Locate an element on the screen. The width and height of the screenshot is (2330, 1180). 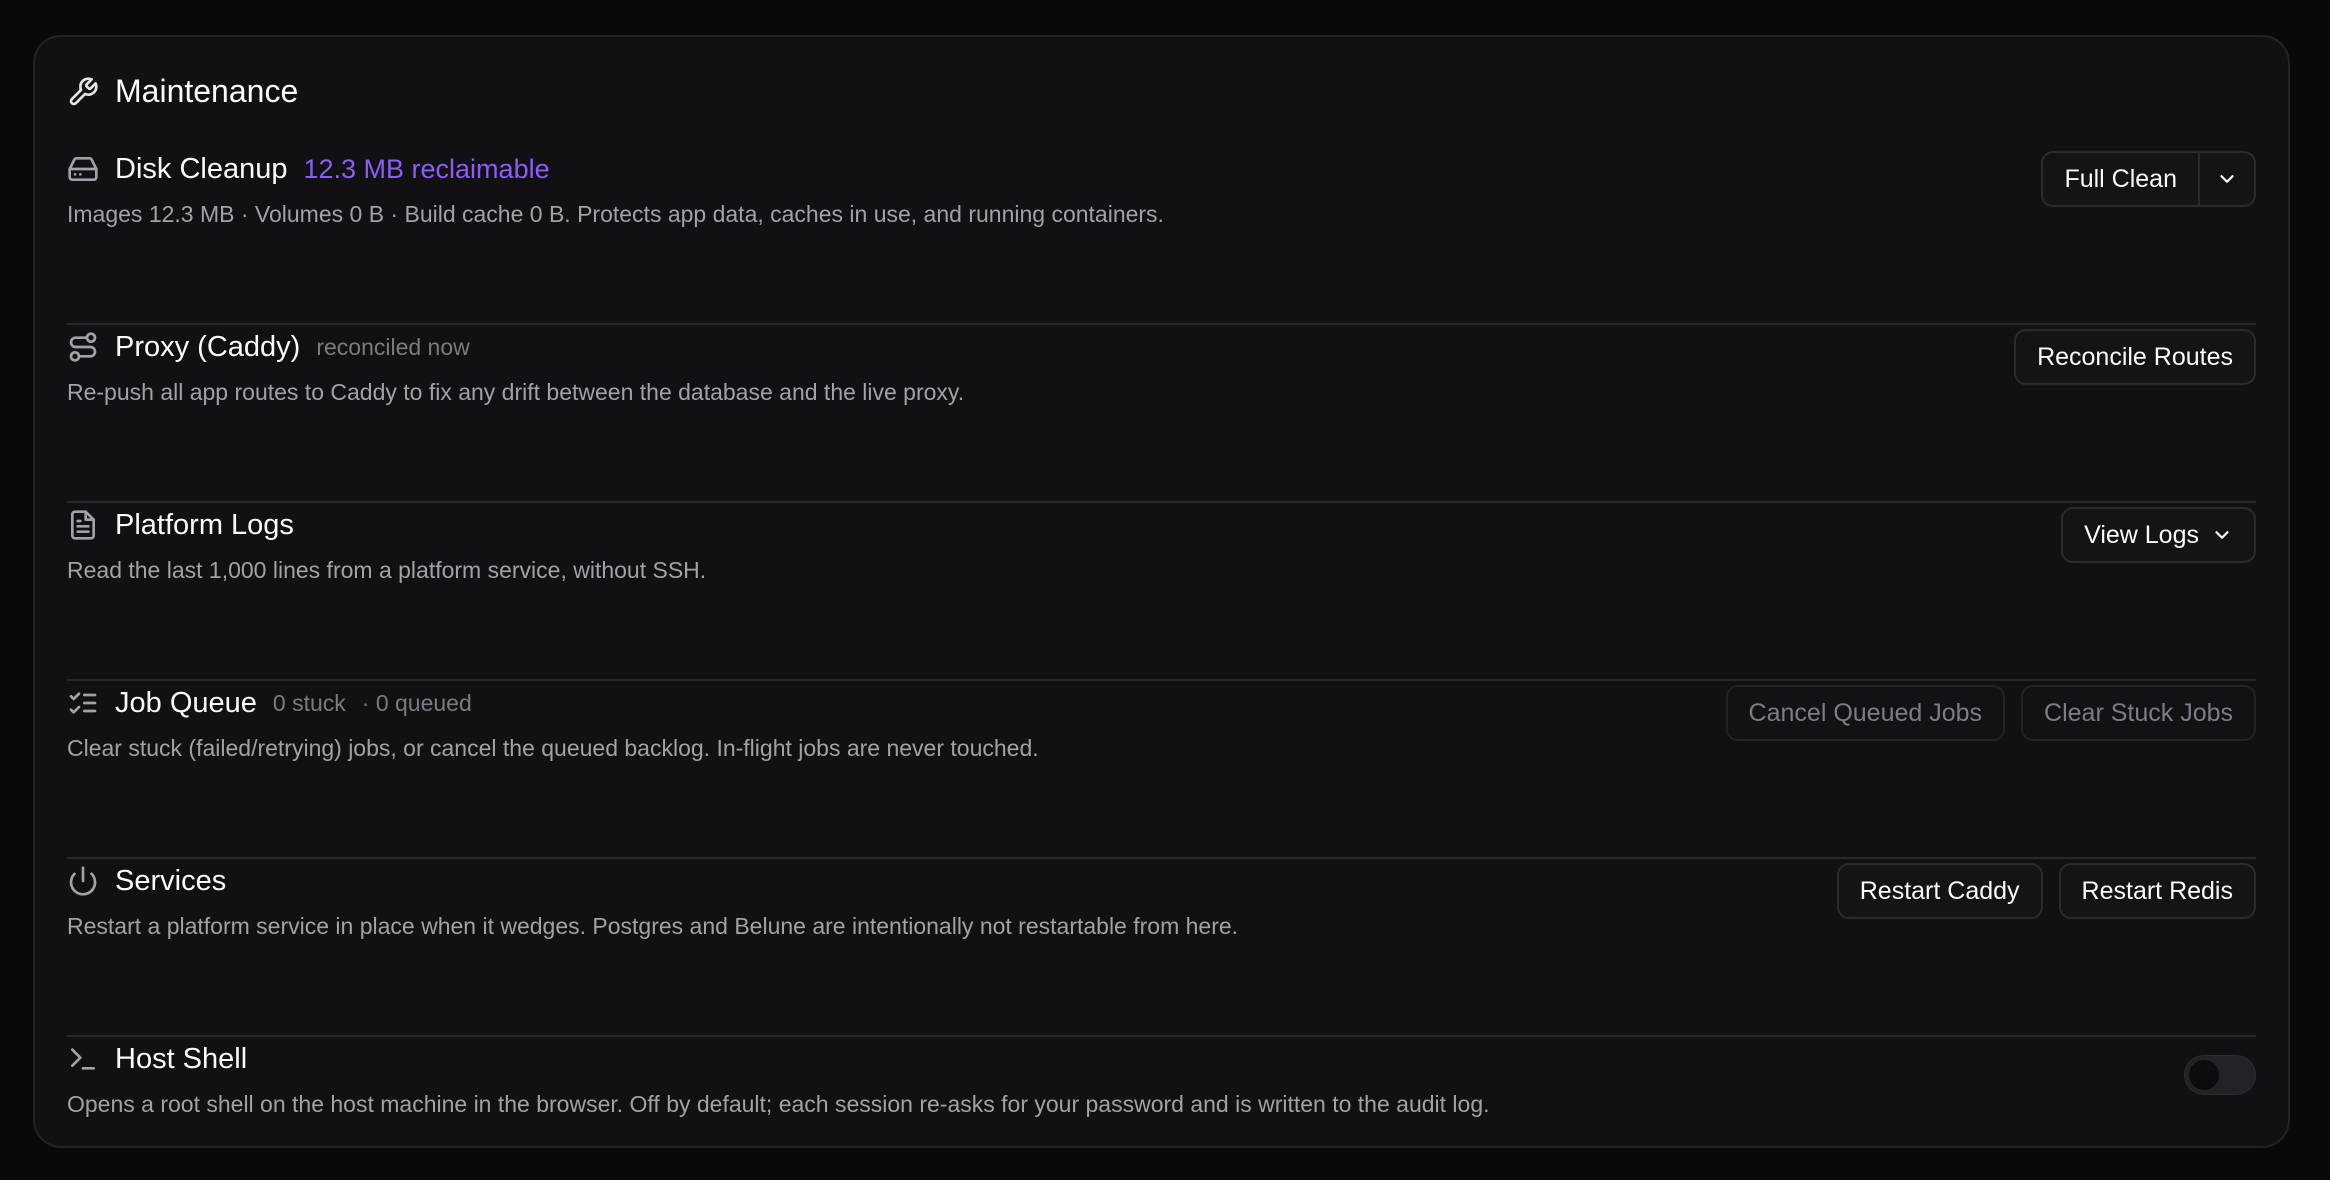
section-title: Disk Cleanup is located at coordinates (201, 168).